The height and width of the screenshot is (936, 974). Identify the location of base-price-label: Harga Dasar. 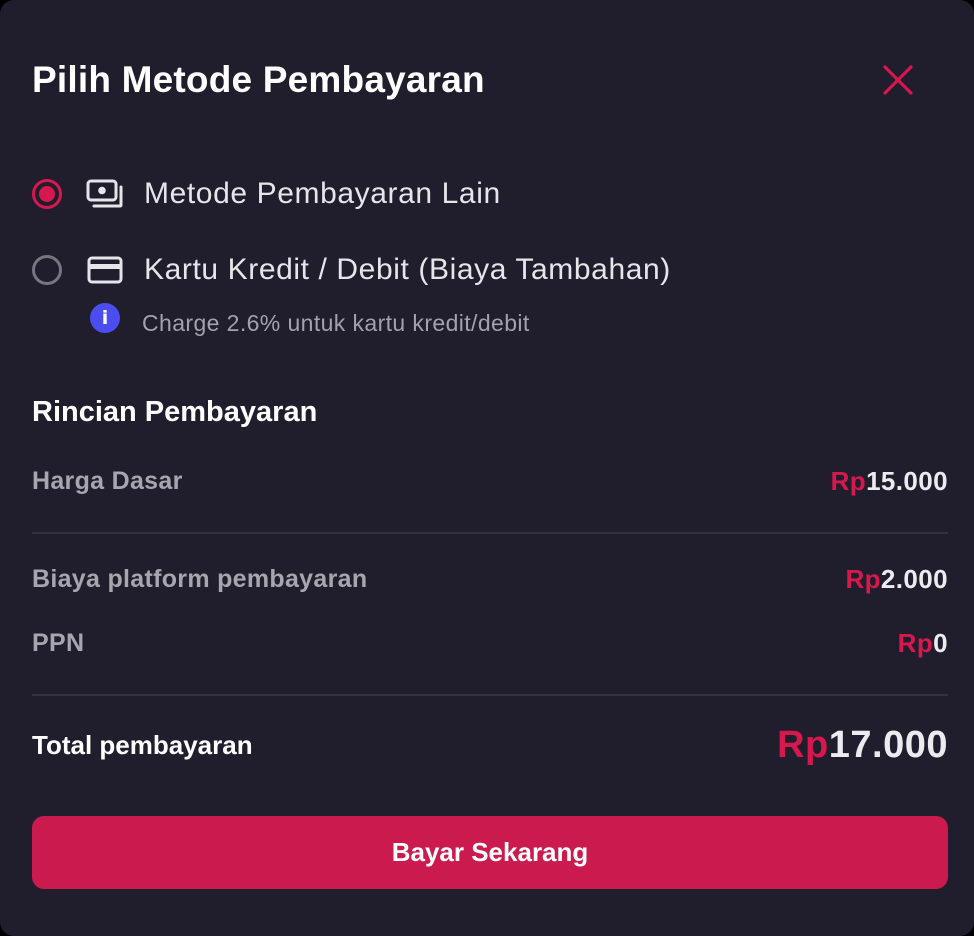
(107, 481).